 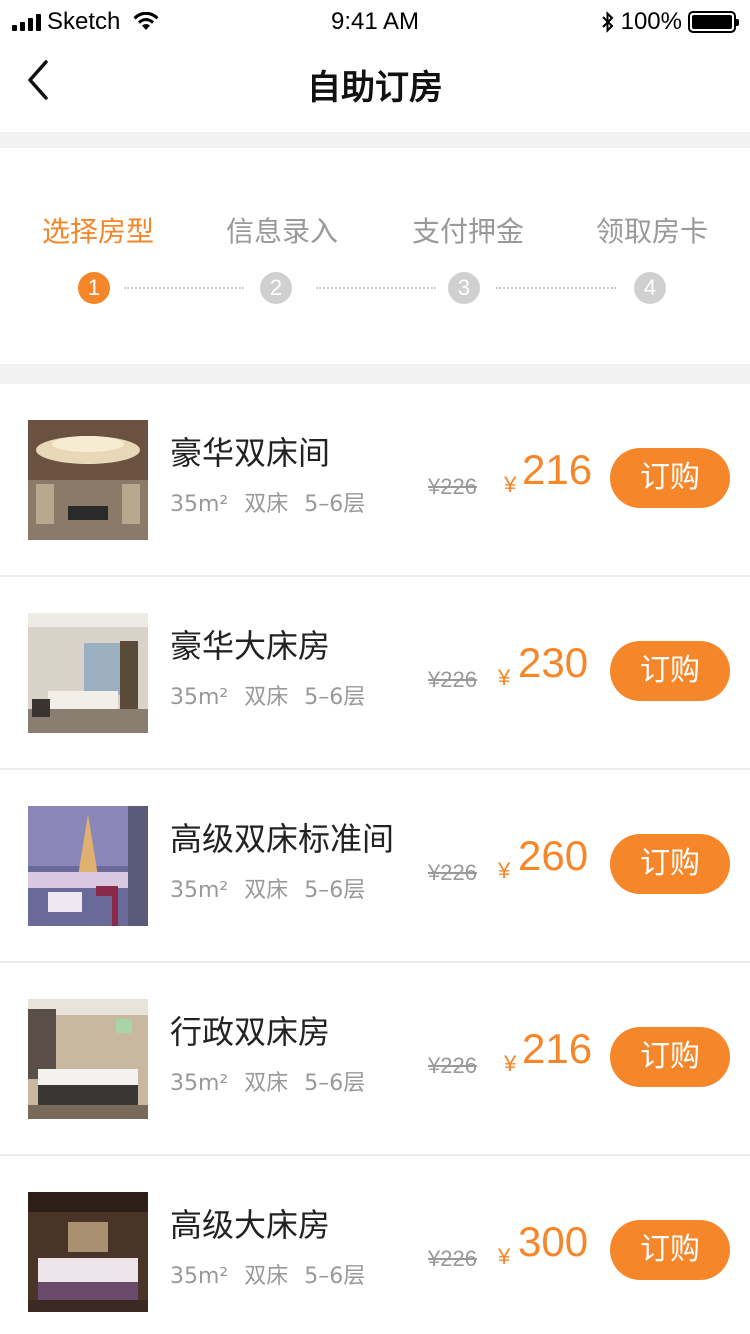 What do you see at coordinates (553, 662) in the screenshot?
I see `current-price: 230` at bounding box center [553, 662].